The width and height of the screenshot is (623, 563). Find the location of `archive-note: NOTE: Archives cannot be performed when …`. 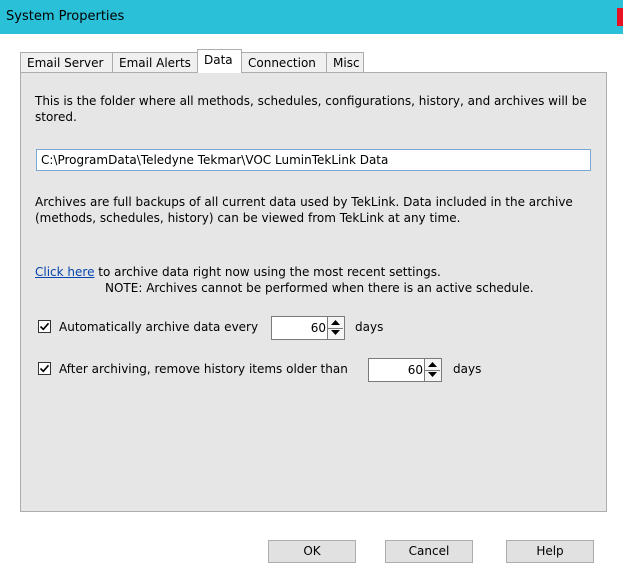

archive-note: NOTE: Archives cannot be performed when … is located at coordinates (319, 288).